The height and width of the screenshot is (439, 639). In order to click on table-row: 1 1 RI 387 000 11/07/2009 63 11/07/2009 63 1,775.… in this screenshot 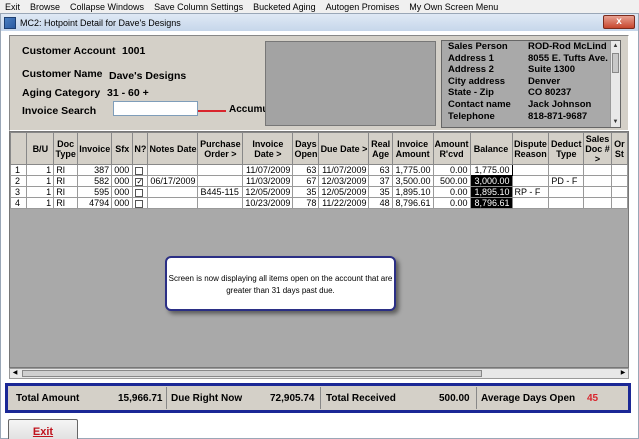, I will do `click(319, 170)`.